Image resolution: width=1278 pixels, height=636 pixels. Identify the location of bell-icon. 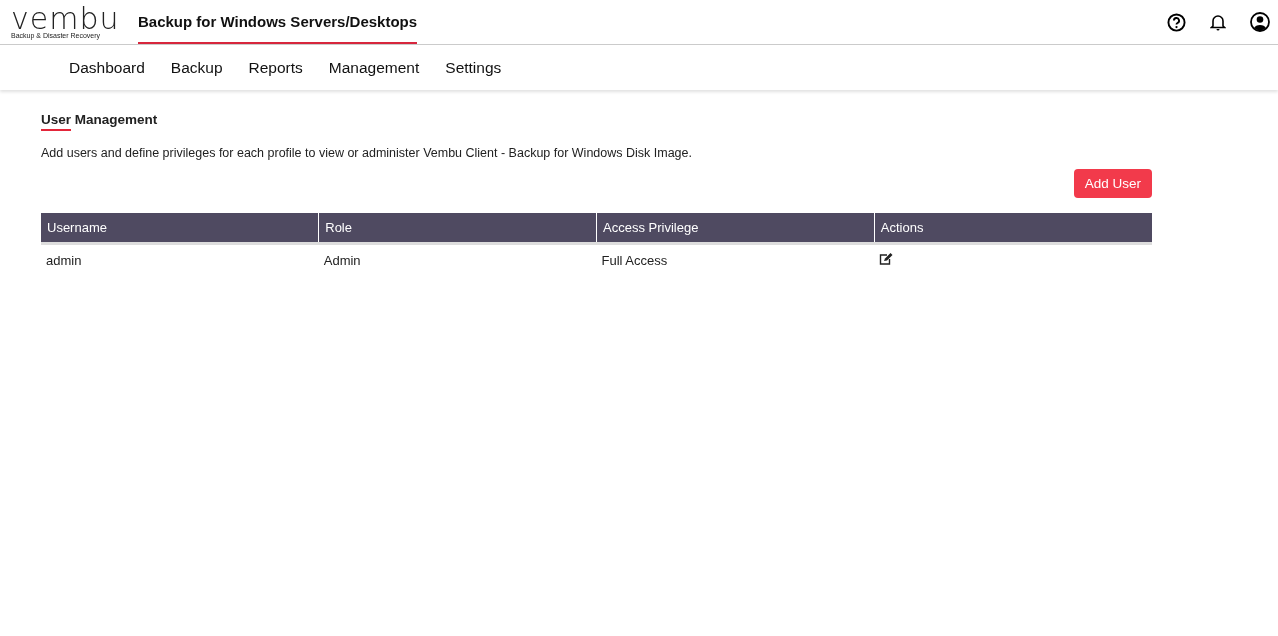
(1218, 22).